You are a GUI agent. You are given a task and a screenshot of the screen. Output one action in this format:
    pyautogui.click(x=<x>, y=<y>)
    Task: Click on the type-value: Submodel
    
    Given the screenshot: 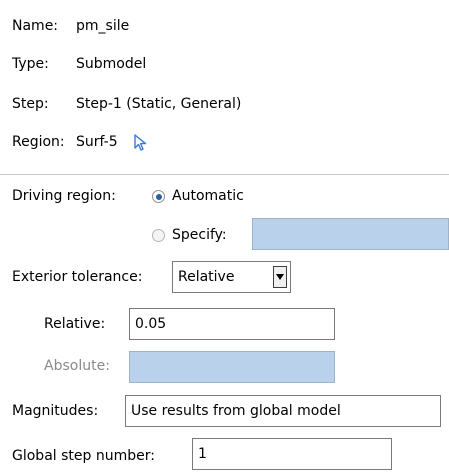 What is the action you would take?
    pyautogui.click(x=111, y=64)
    